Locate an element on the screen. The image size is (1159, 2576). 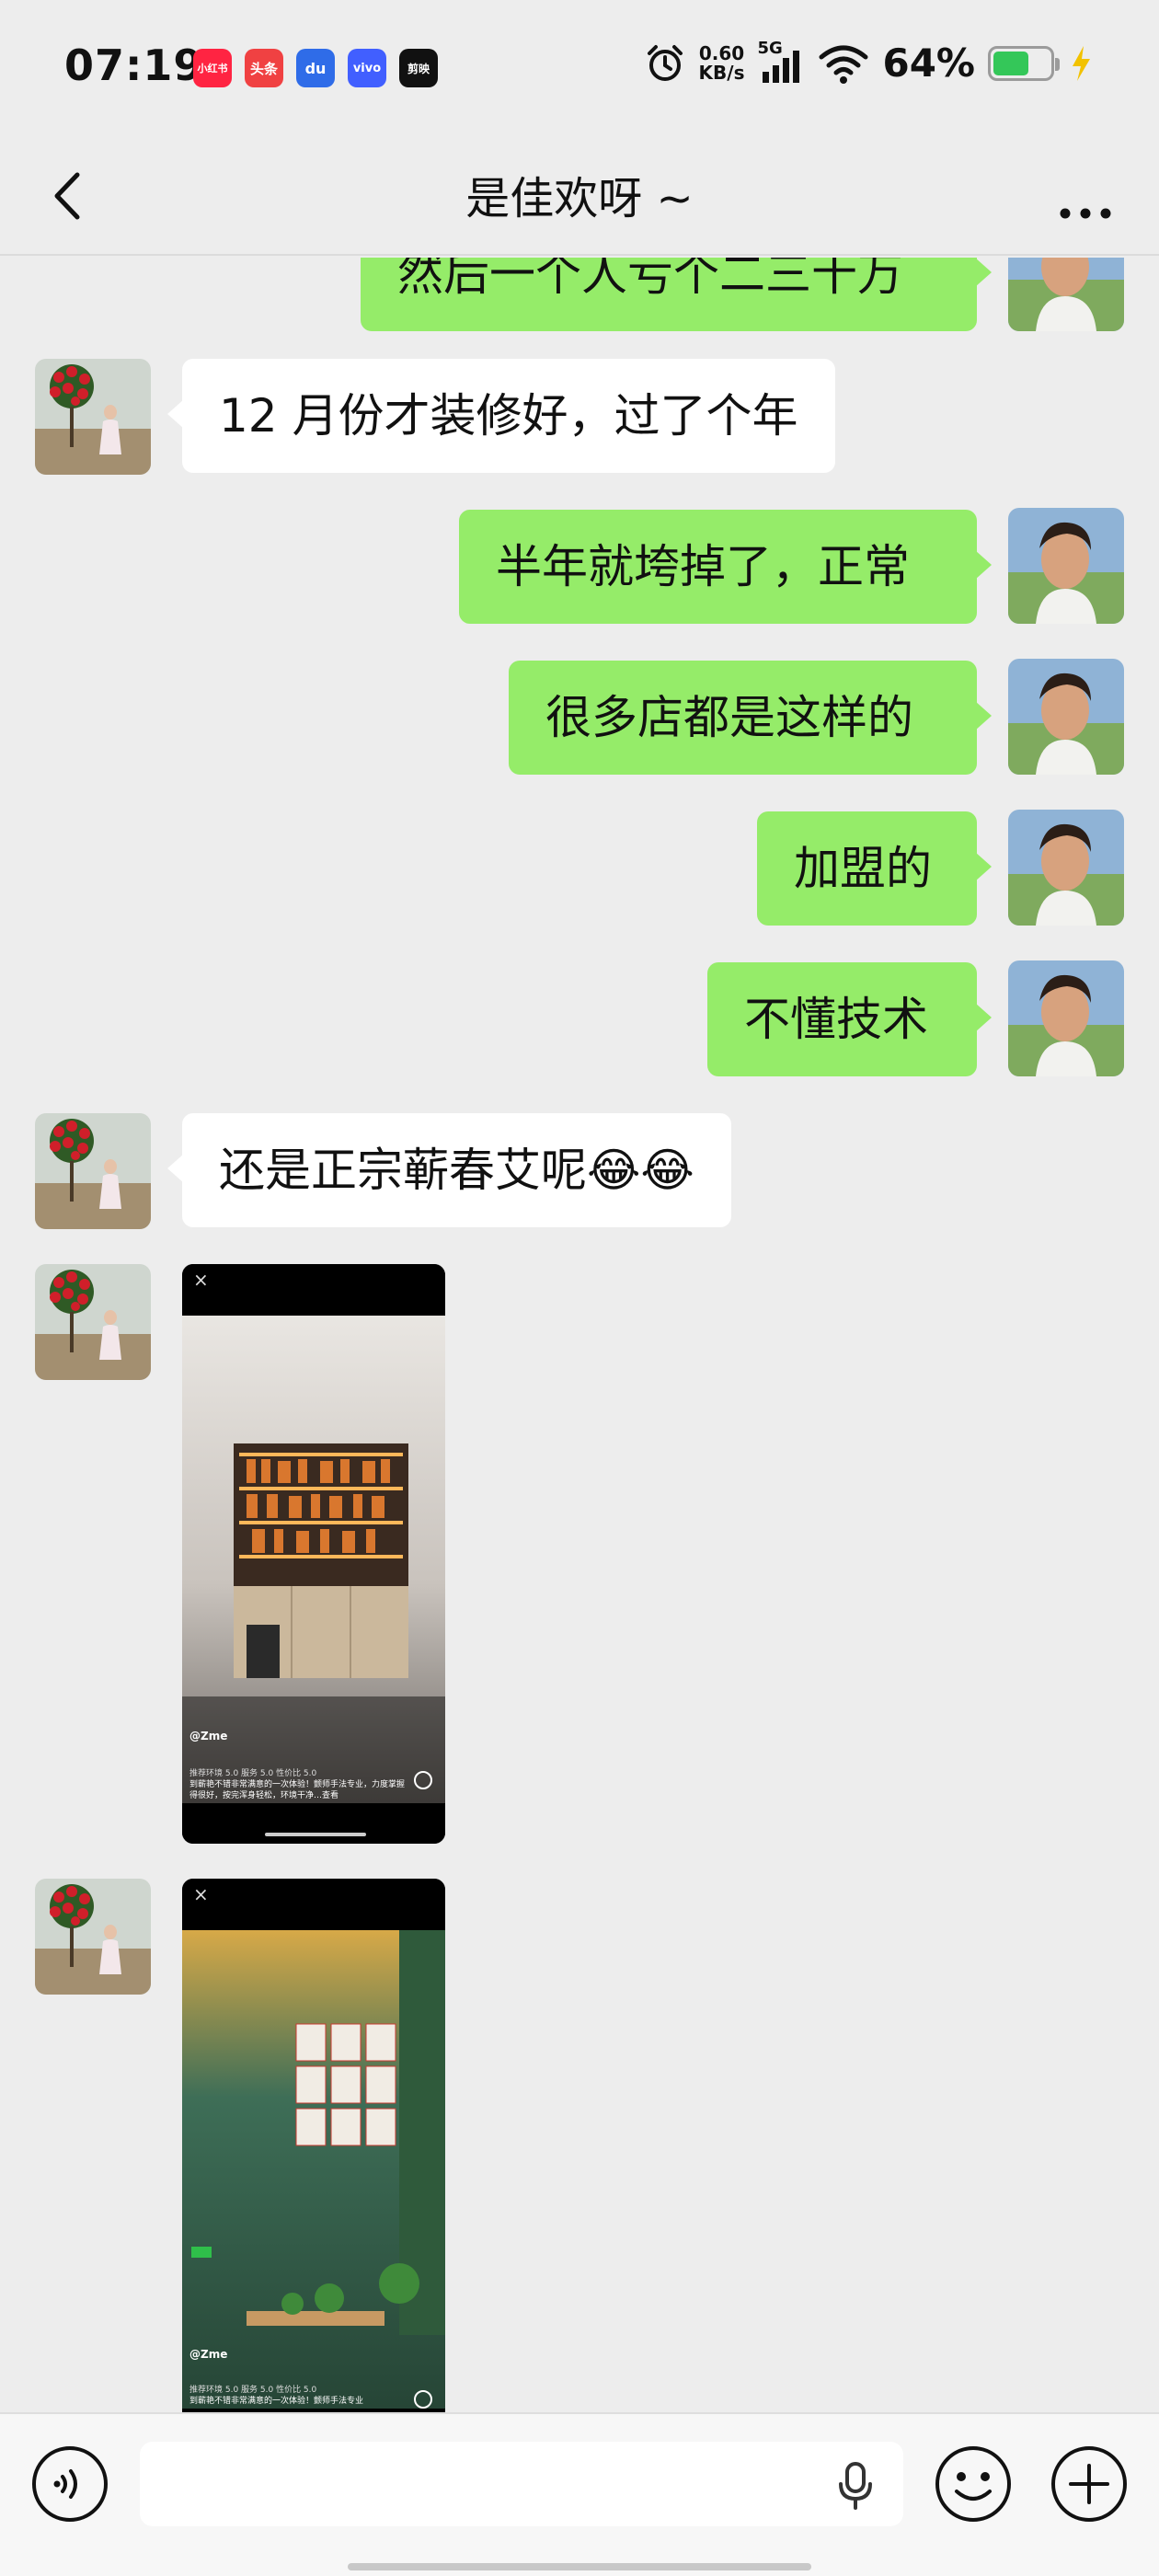
message-text: 12 月份才装修好，过了个年 is located at coordinates (508, 416).